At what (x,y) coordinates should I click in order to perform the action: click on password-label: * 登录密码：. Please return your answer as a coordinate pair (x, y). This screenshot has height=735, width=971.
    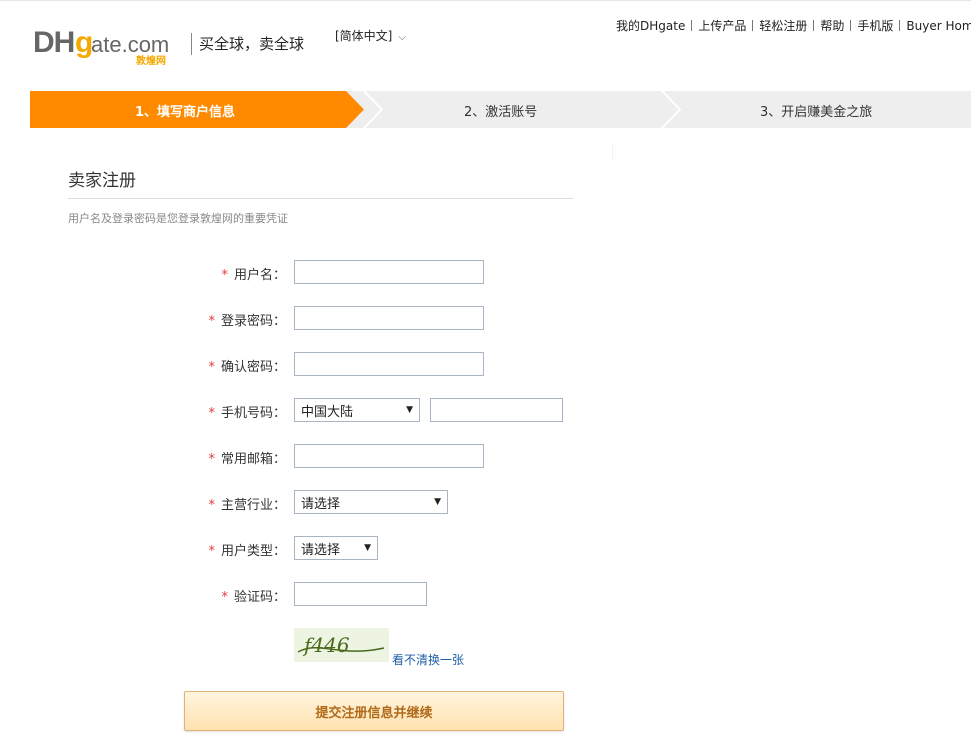
    Looking at the image, I should click on (247, 321).